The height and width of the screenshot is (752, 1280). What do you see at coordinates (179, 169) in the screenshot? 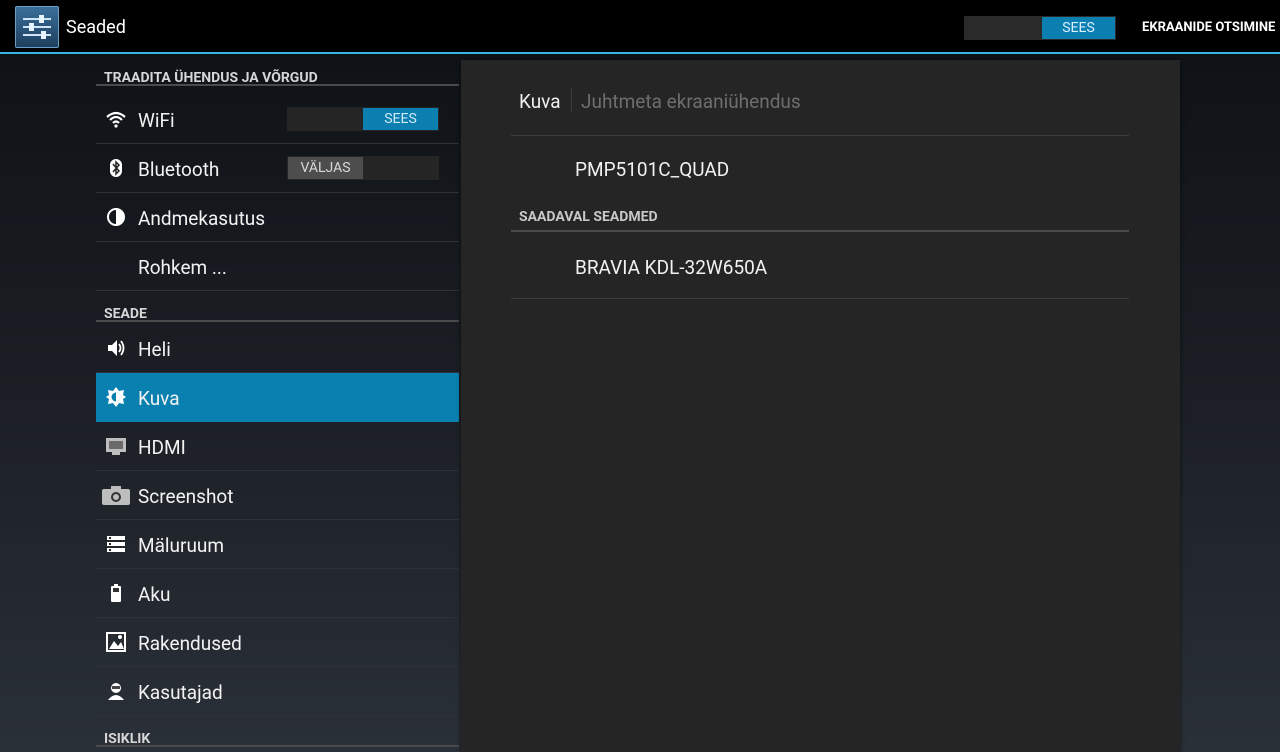
I see `sidebar-item-label: Bluetooth` at bounding box center [179, 169].